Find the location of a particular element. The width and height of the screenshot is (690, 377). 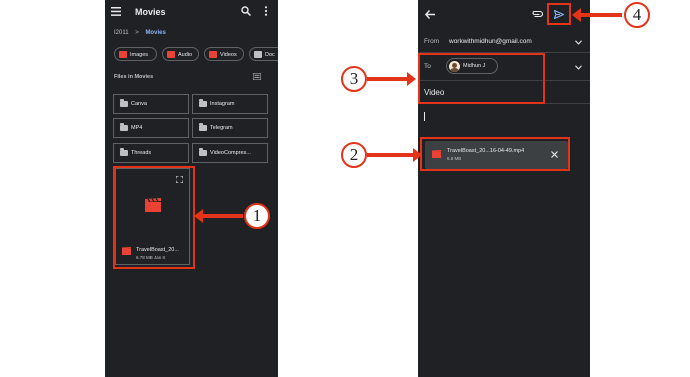

document-icon is located at coordinates (258, 54).